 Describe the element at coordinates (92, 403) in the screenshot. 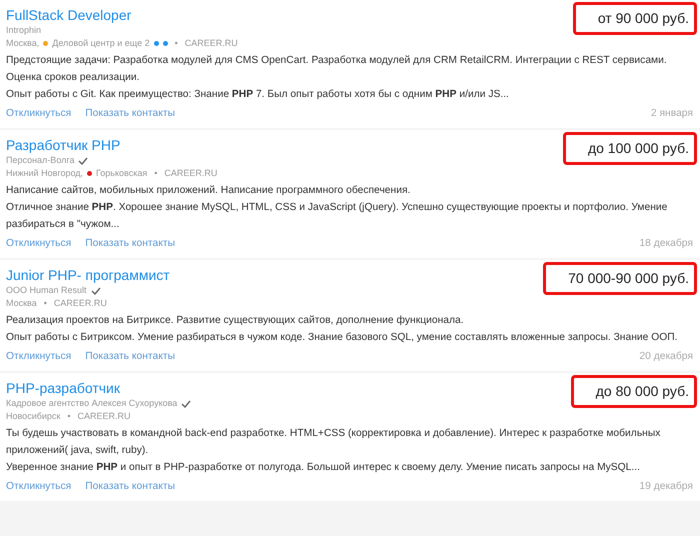

I see `company-name: Кадровое агентство Алексея Сухорукова` at that location.